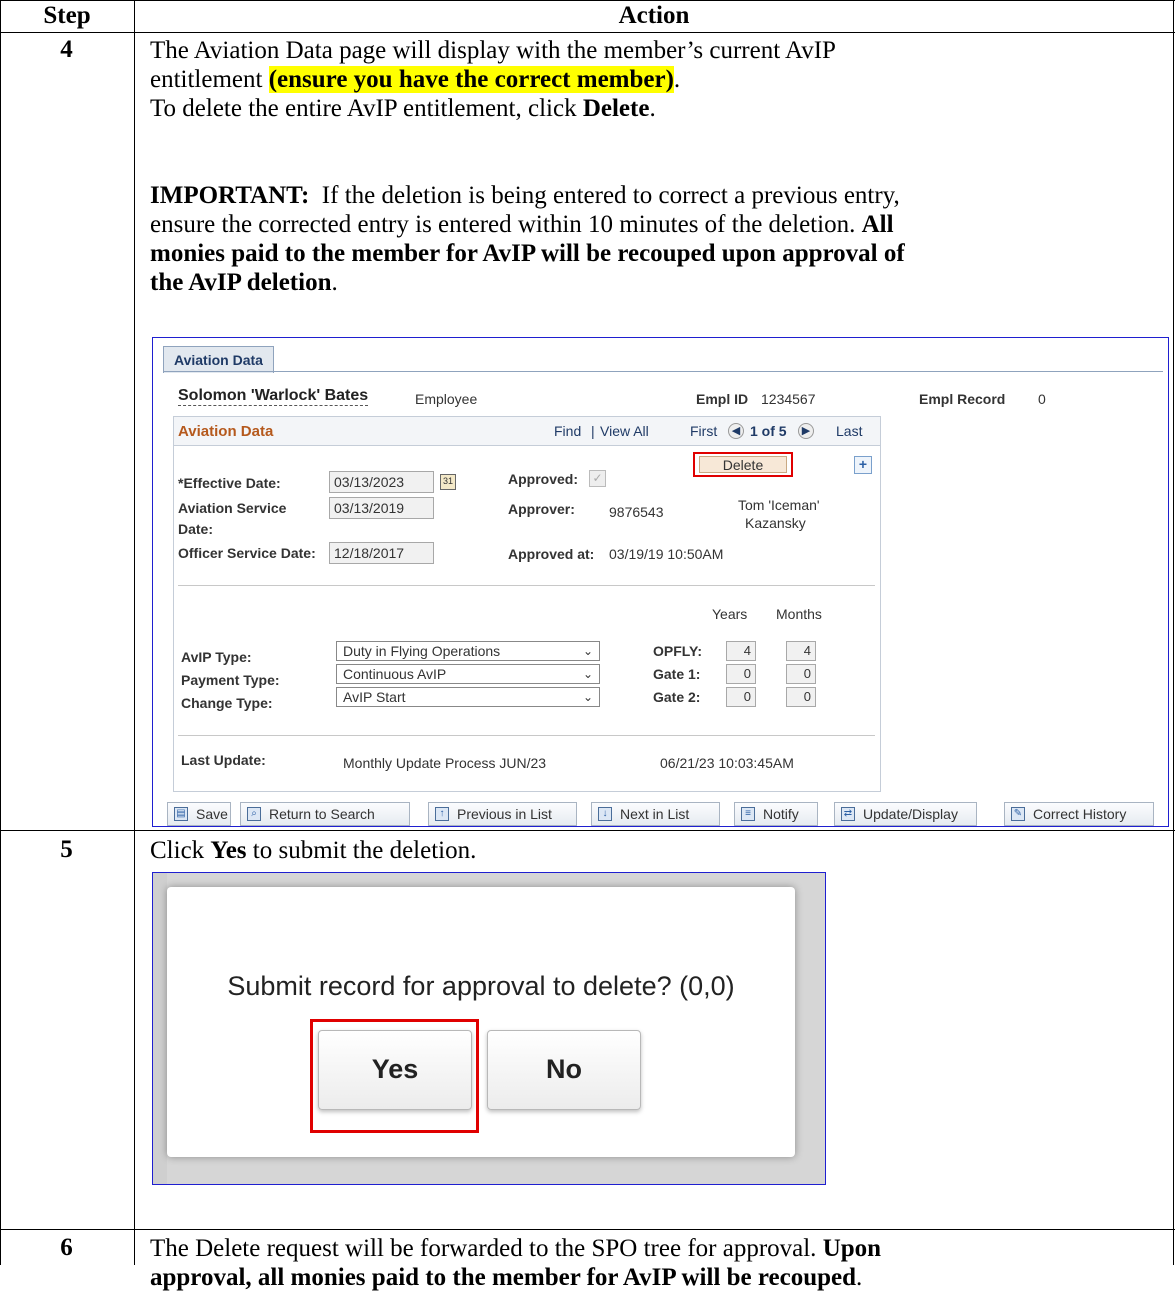 This screenshot has height=1292, width=1175. Describe the element at coordinates (66, 49) in the screenshot. I see `step-number: 4` at that location.